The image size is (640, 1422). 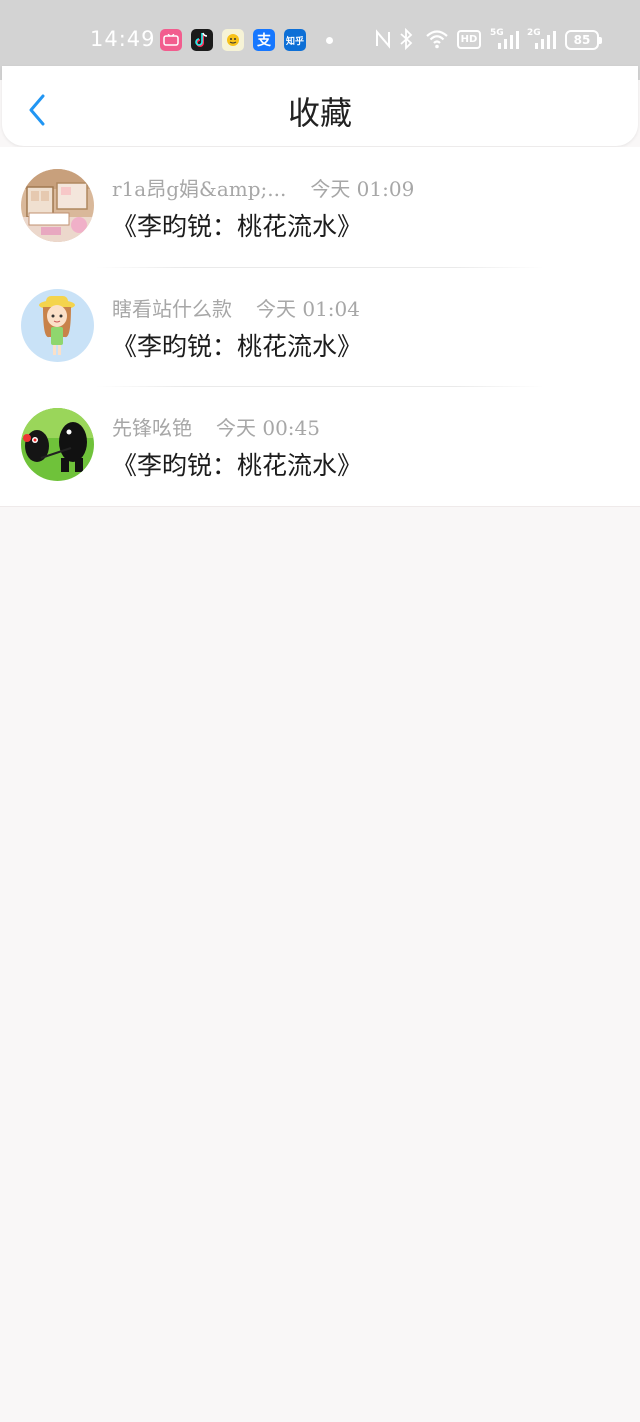 What do you see at coordinates (233, 40) in the screenshot?
I see `emoji-app-icon` at bounding box center [233, 40].